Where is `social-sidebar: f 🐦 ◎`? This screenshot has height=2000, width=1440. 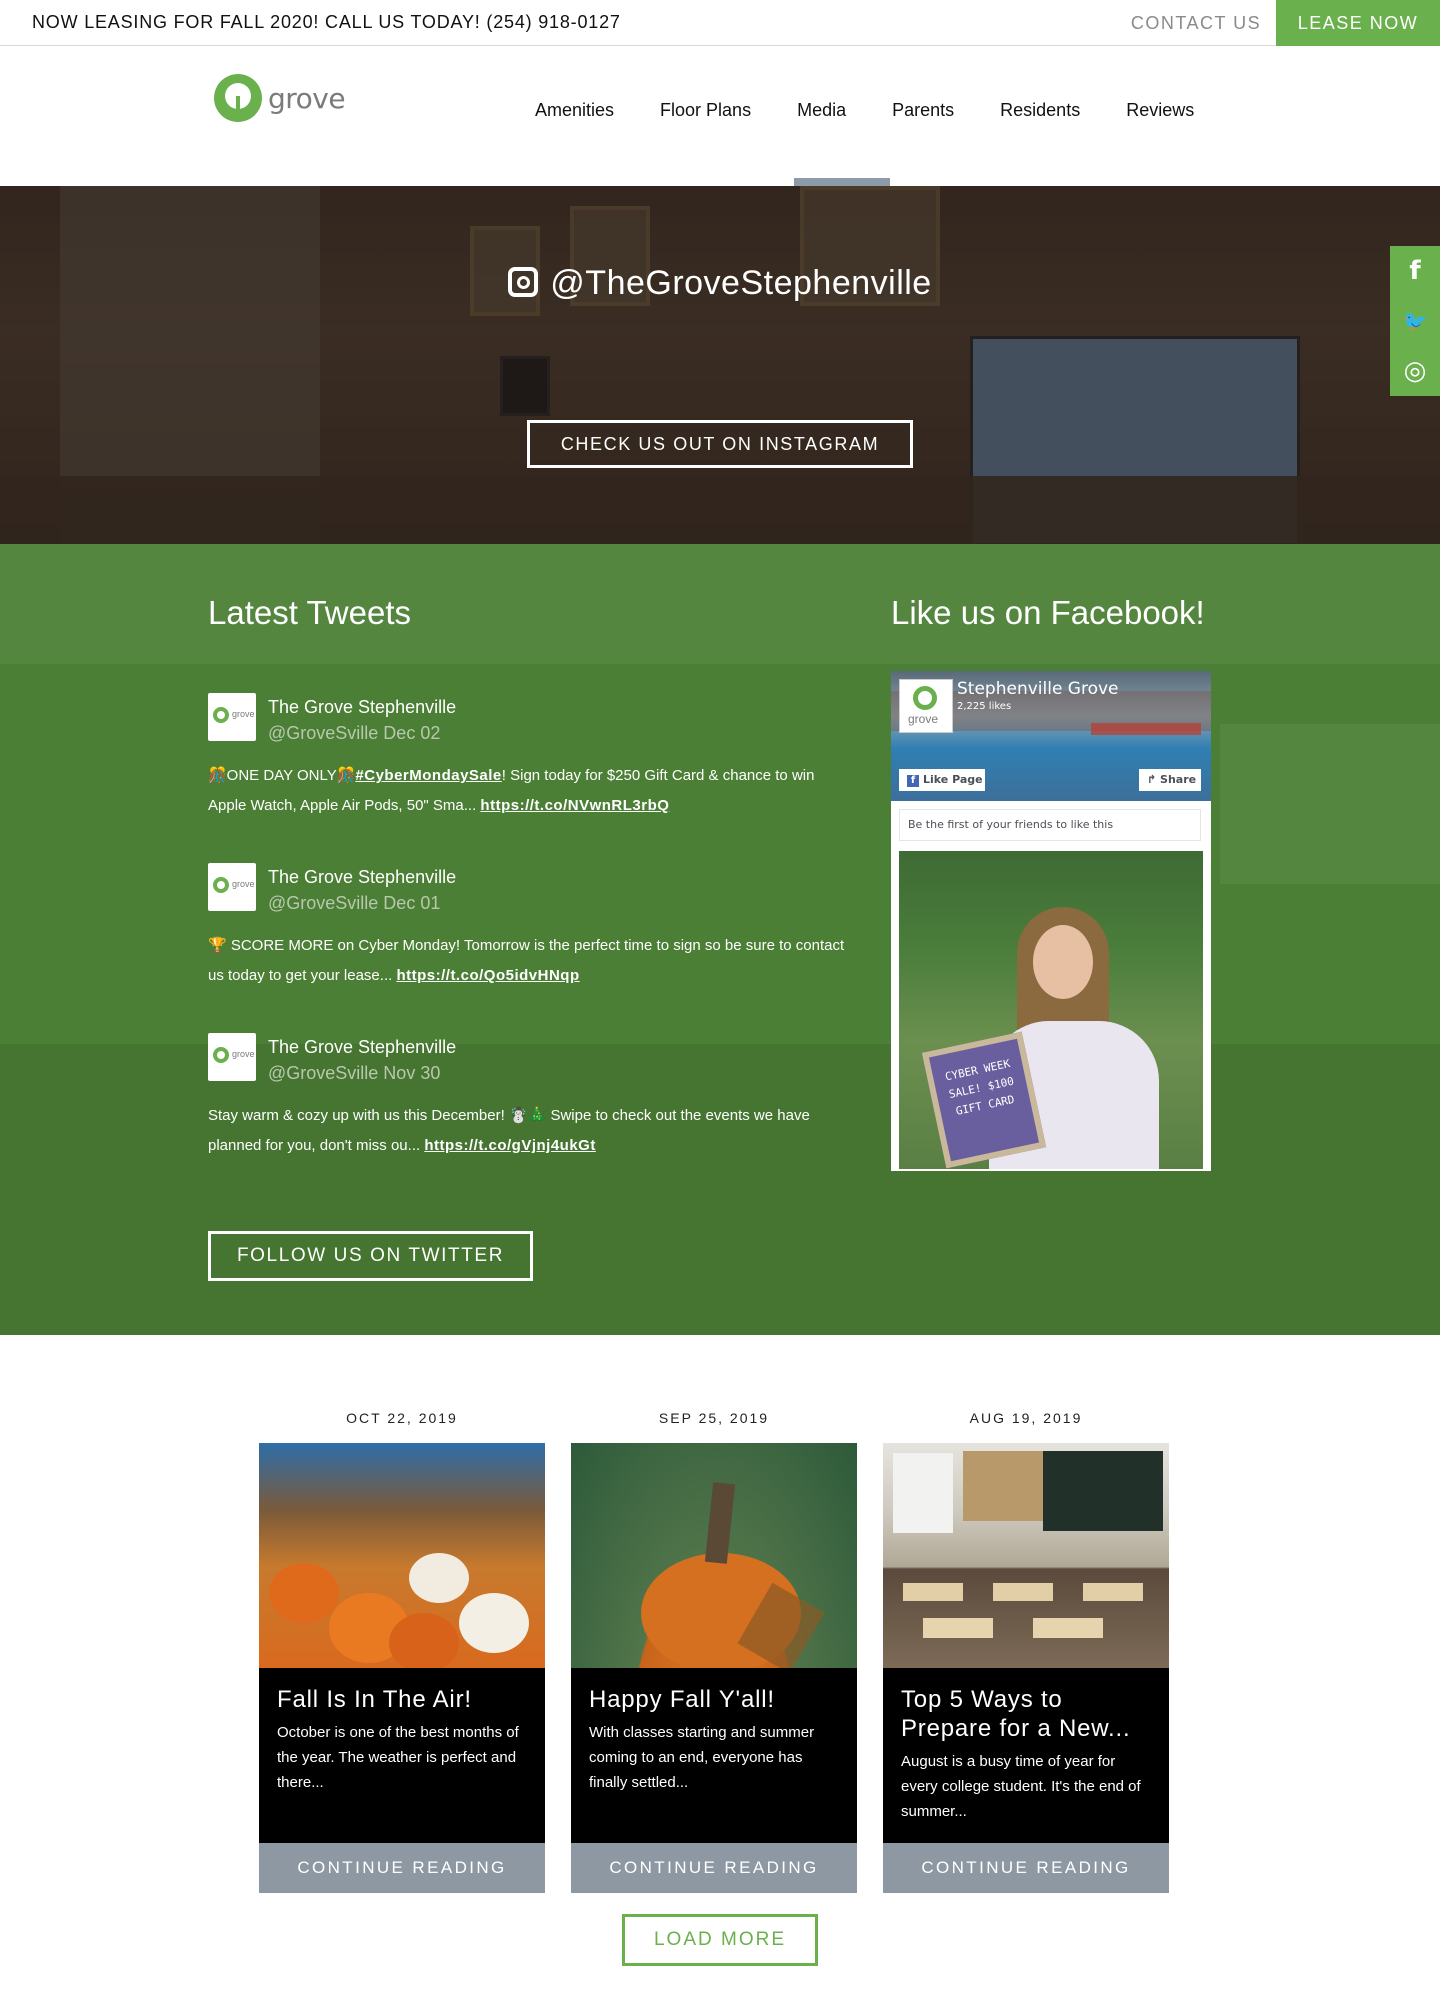 social-sidebar: f 🐦 ◎ is located at coordinates (1415, 321).